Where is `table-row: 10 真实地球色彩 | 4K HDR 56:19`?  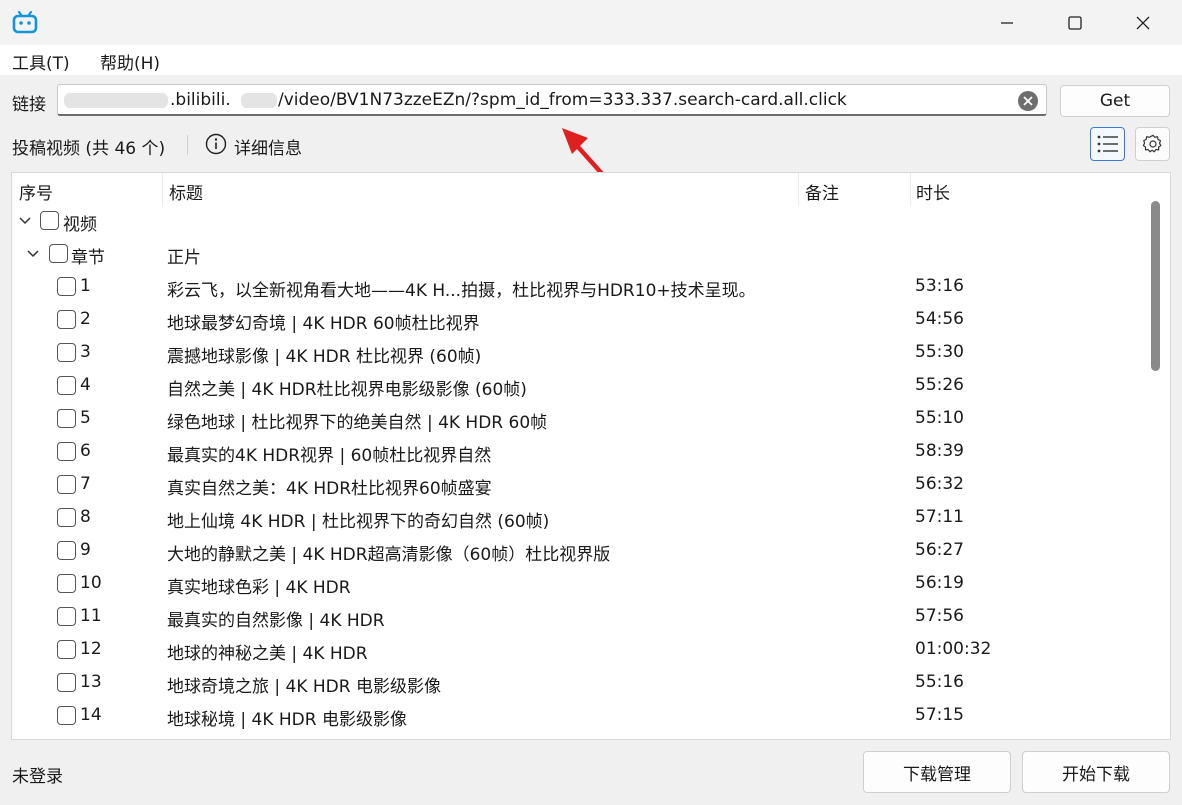
table-row: 10 真实地球色彩 | 4K HDR 56:19 is located at coordinates (577, 584).